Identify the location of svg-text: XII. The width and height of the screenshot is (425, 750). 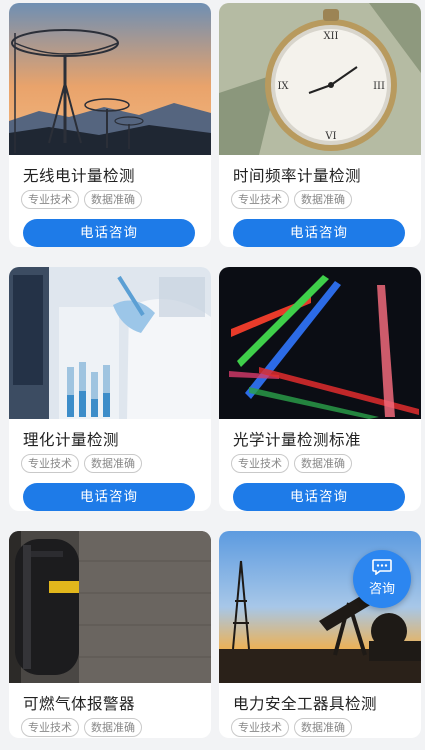
(330, 36).